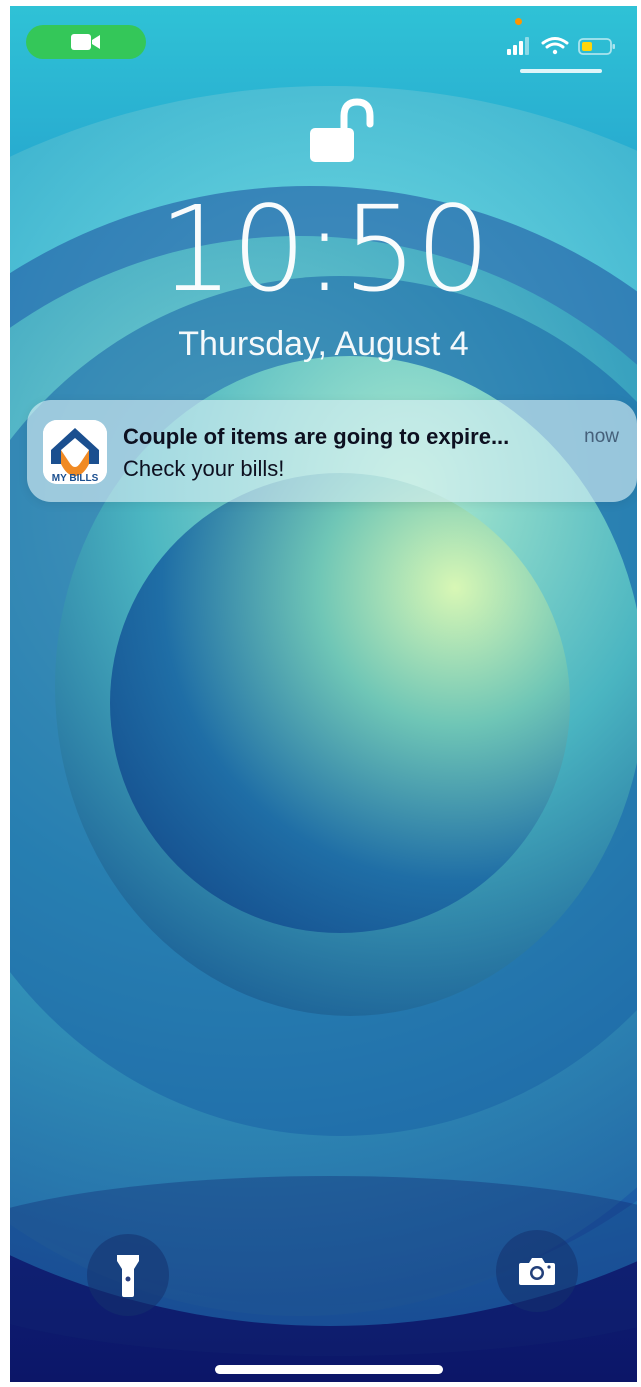 This screenshot has width=641, height=1387. I want to click on lock-screen-time: 10:50, so click(324, 249).